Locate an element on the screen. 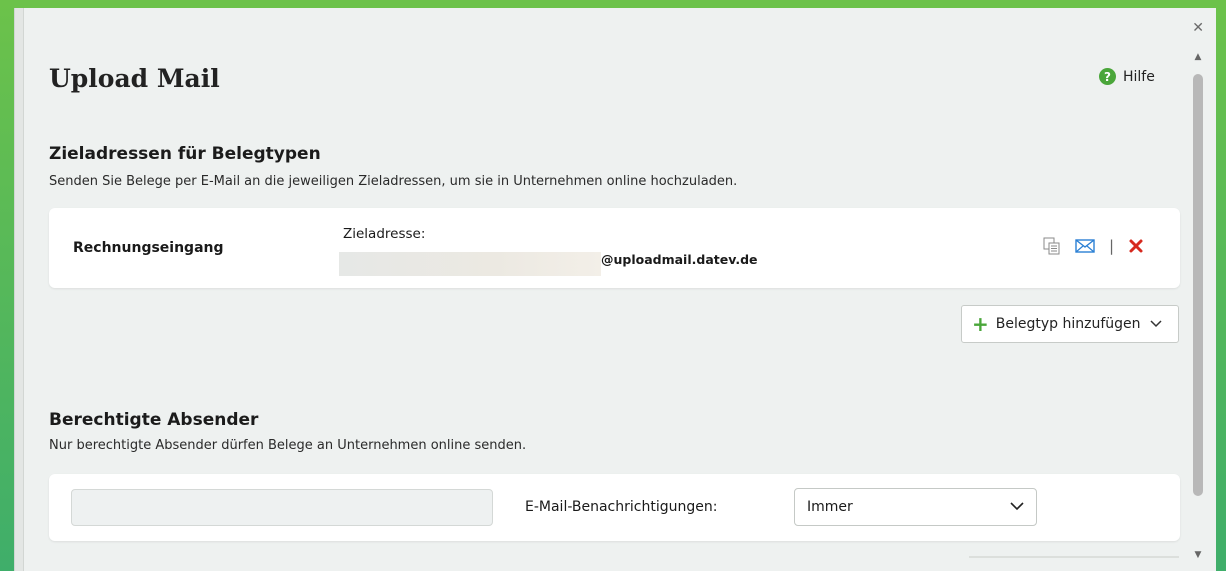 The height and width of the screenshot is (571, 1226). notifications-label: E-Mail-Benachrichtigungen: is located at coordinates (621, 507).